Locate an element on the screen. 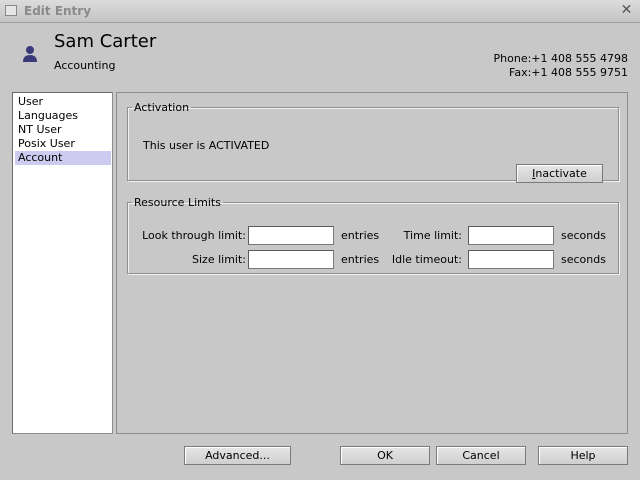 This screenshot has height=480, width=640. idle-timeout-input is located at coordinates (511, 259).